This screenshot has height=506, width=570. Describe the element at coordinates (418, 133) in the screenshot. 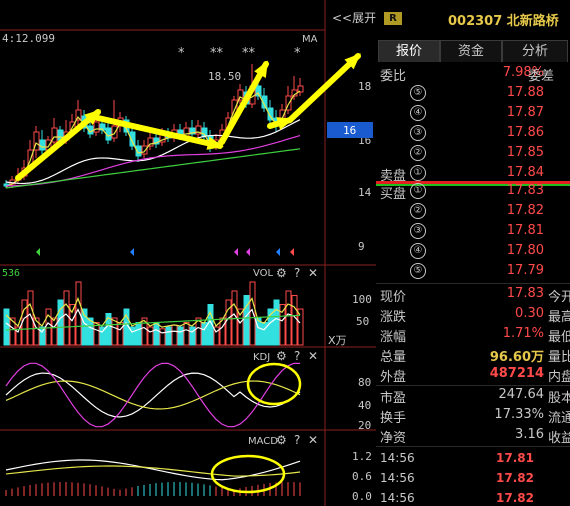

I see `level-3-icon: ③` at that location.